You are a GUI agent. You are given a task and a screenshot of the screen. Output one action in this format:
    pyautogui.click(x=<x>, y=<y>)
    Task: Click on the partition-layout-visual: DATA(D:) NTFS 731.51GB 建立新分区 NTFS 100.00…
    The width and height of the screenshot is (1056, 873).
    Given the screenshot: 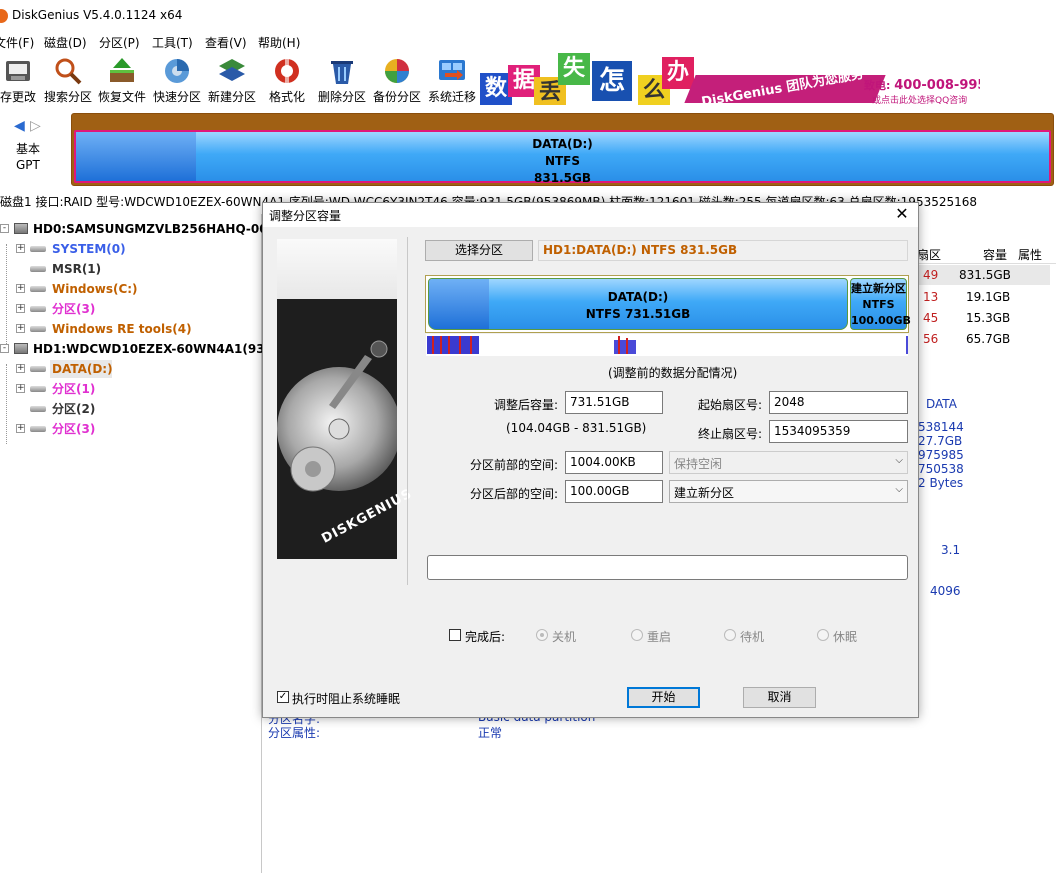 What is the action you would take?
    pyautogui.click(x=668, y=304)
    